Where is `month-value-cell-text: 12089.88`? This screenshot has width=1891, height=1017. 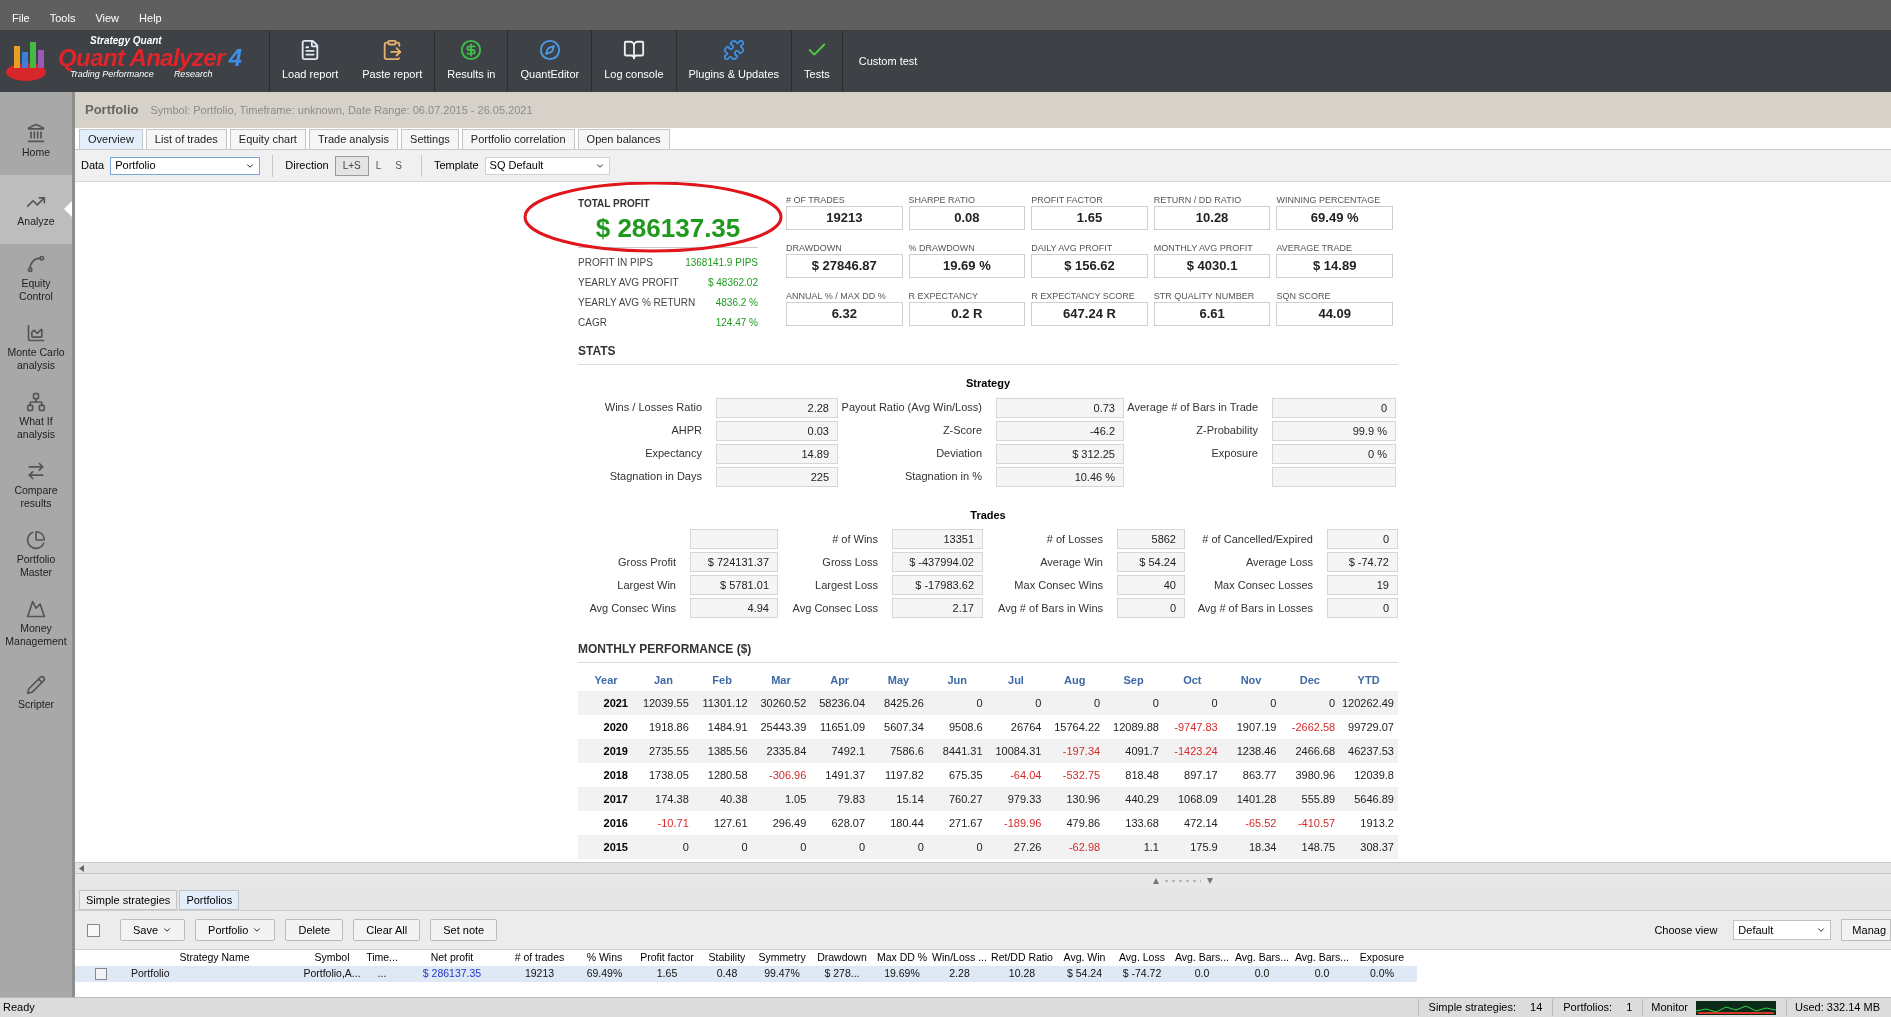
month-value-cell-text: 12089.88 is located at coordinates (1136, 727).